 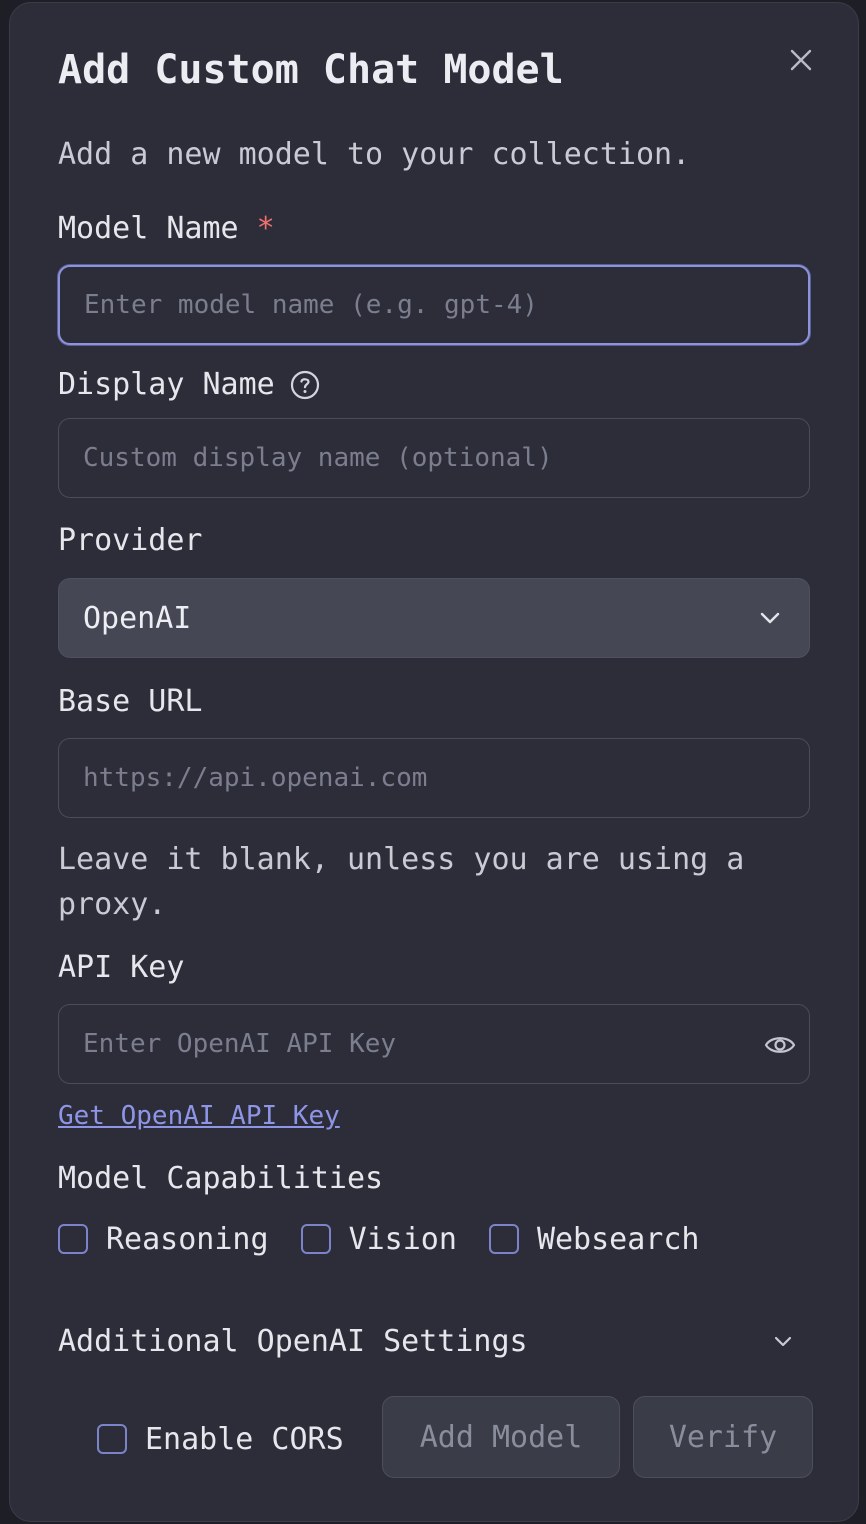 What do you see at coordinates (311, 70) in the screenshot?
I see `dialog-title: Add Custom Chat Model` at bounding box center [311, 70].